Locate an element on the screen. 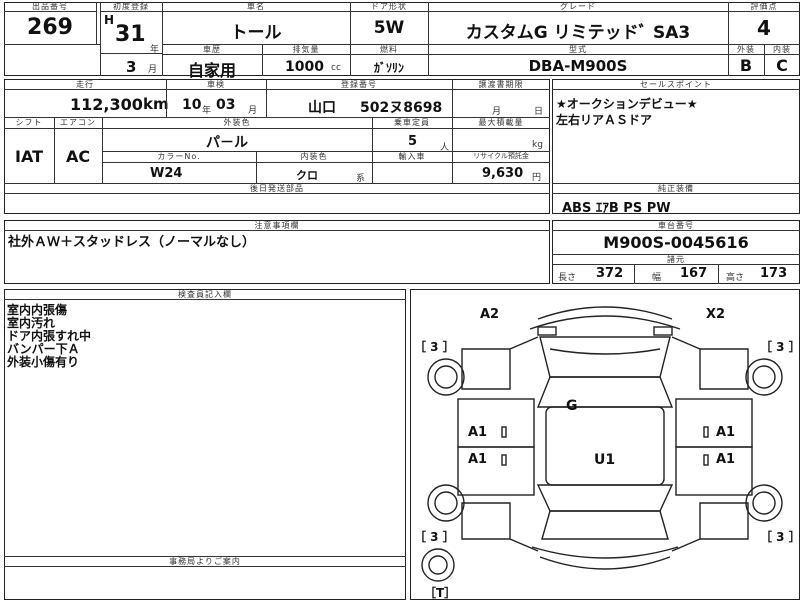 This screenshot has width=800, height=601. transfer-label: 譲渡書期限 is located at coordinates (501, 84).